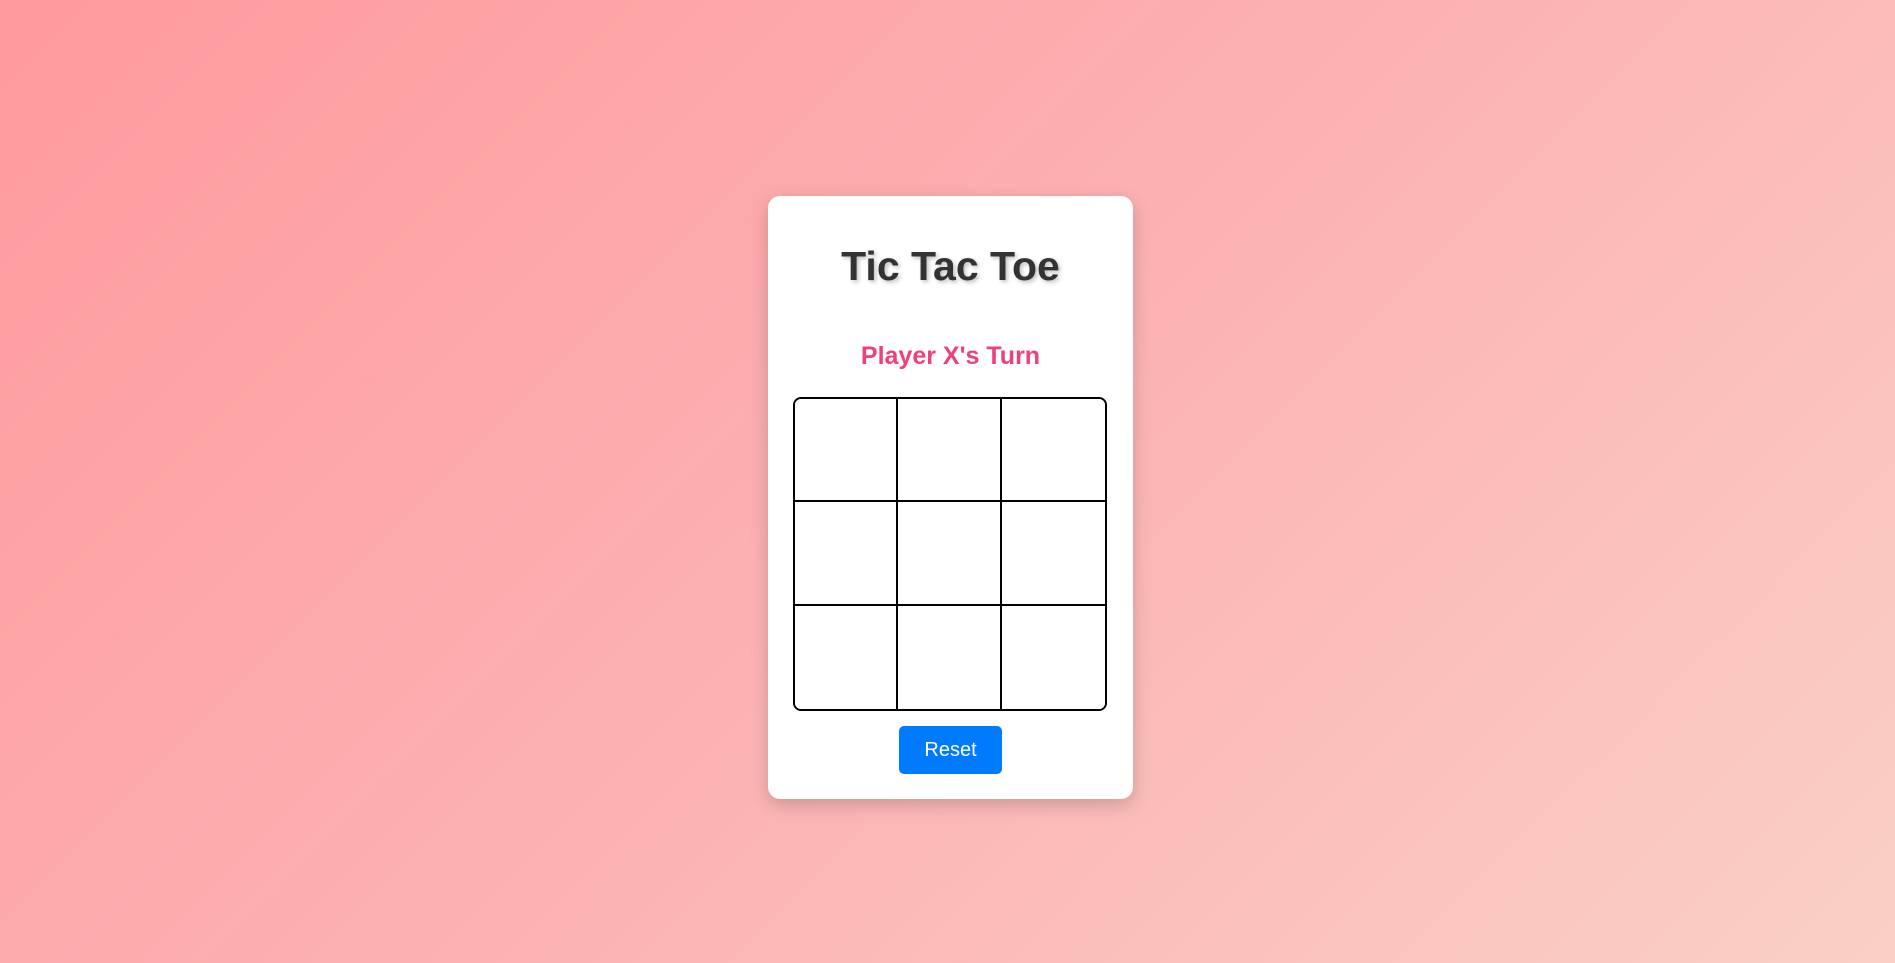  What do you see at coordinates (950, 356) in the screenshot?
I see `turn-status: Player X's Turn` at bounding box center [950, 356].